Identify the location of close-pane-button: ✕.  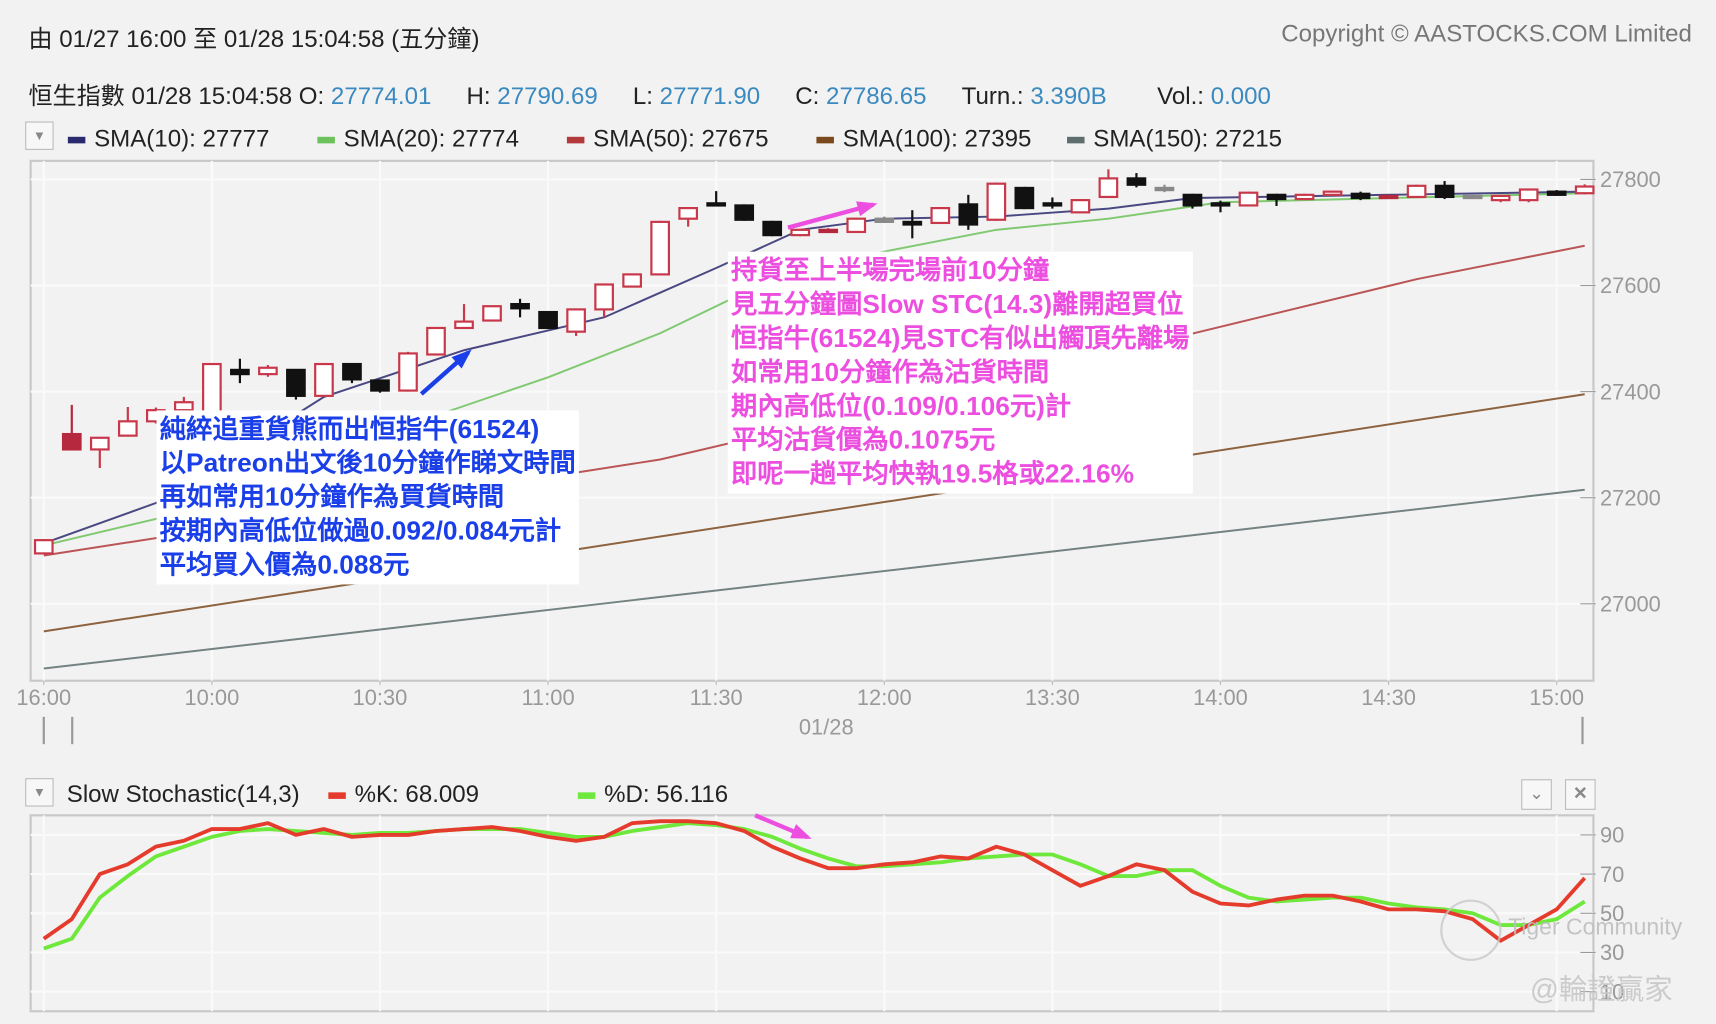
(1580, 794).